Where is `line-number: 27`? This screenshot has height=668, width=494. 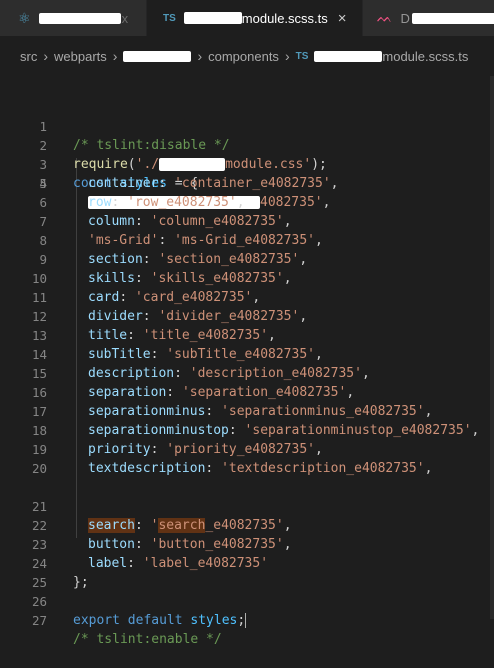 line-number: 27 is located at coordinates (39, 620).